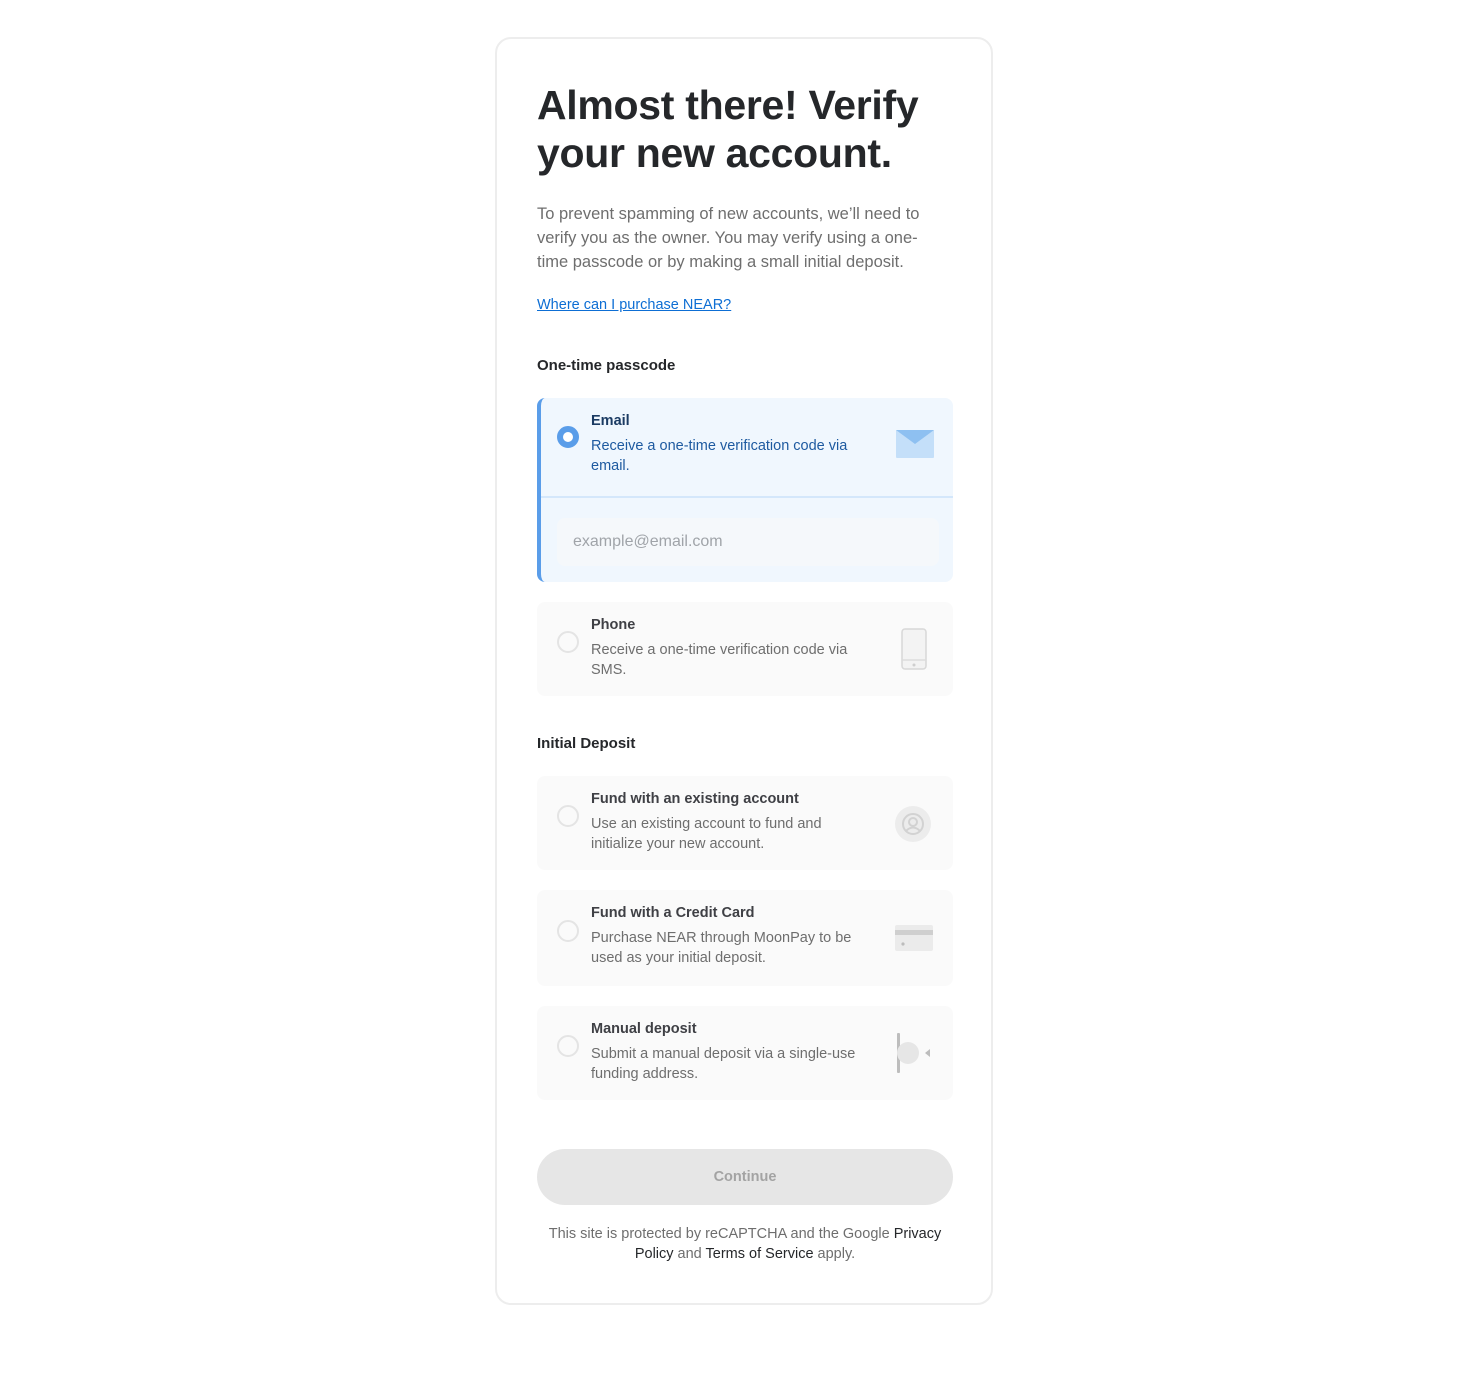 The width and height of the screenshot is (1476, 1380). I want to click on option-title: Fund with a Credit Card, so click(673, 913).